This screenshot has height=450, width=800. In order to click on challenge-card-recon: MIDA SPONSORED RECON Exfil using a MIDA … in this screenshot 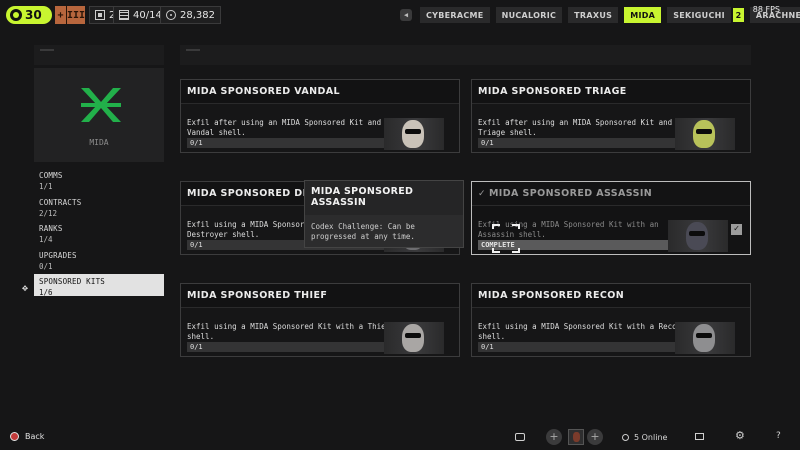, I will do `click(611, 320)`.